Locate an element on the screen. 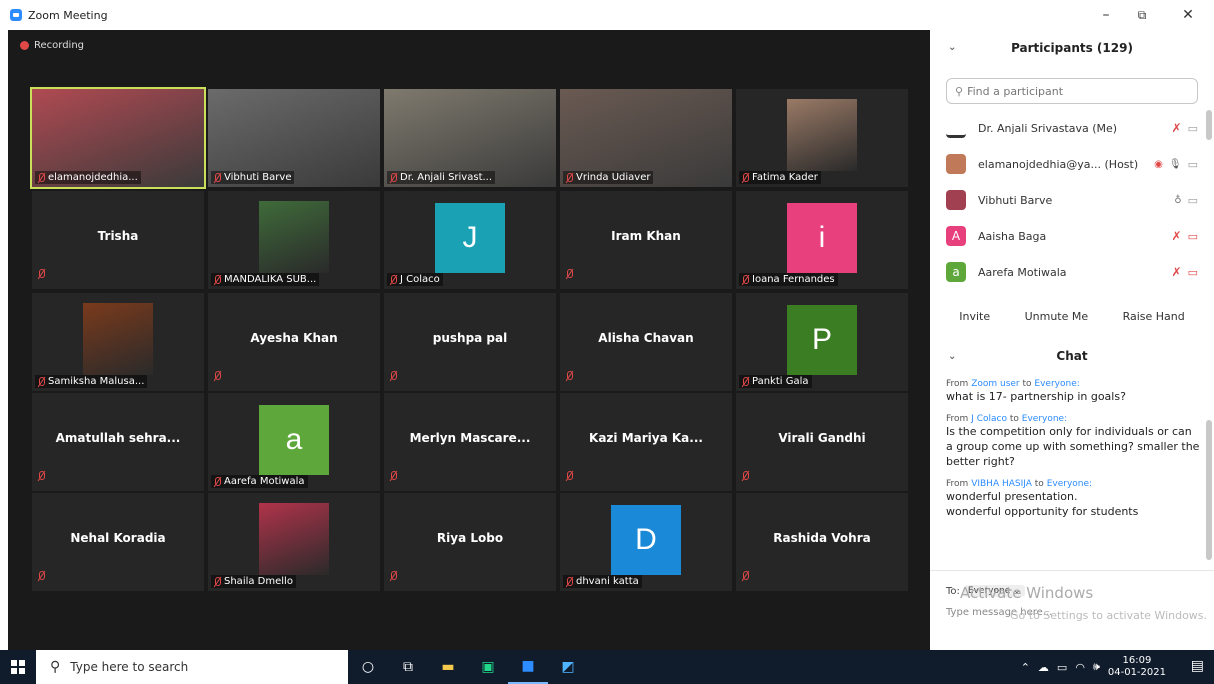 This screenshot has height=684, width=1214. video-tile: Iram Khan is located at coordinates (646, 240).